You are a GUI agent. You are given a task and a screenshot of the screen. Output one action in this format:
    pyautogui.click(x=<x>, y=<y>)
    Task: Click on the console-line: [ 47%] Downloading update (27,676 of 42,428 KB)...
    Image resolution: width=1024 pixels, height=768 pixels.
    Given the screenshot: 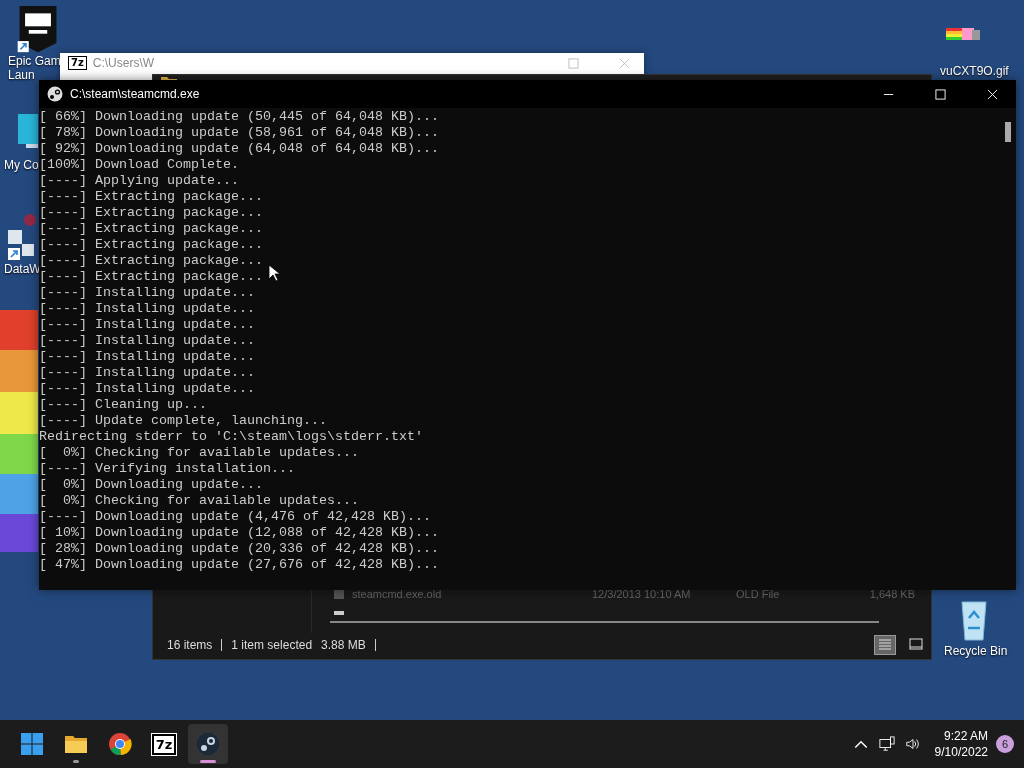 What is the action you would take?
    pyautogui.click(x=239, y=565)
    